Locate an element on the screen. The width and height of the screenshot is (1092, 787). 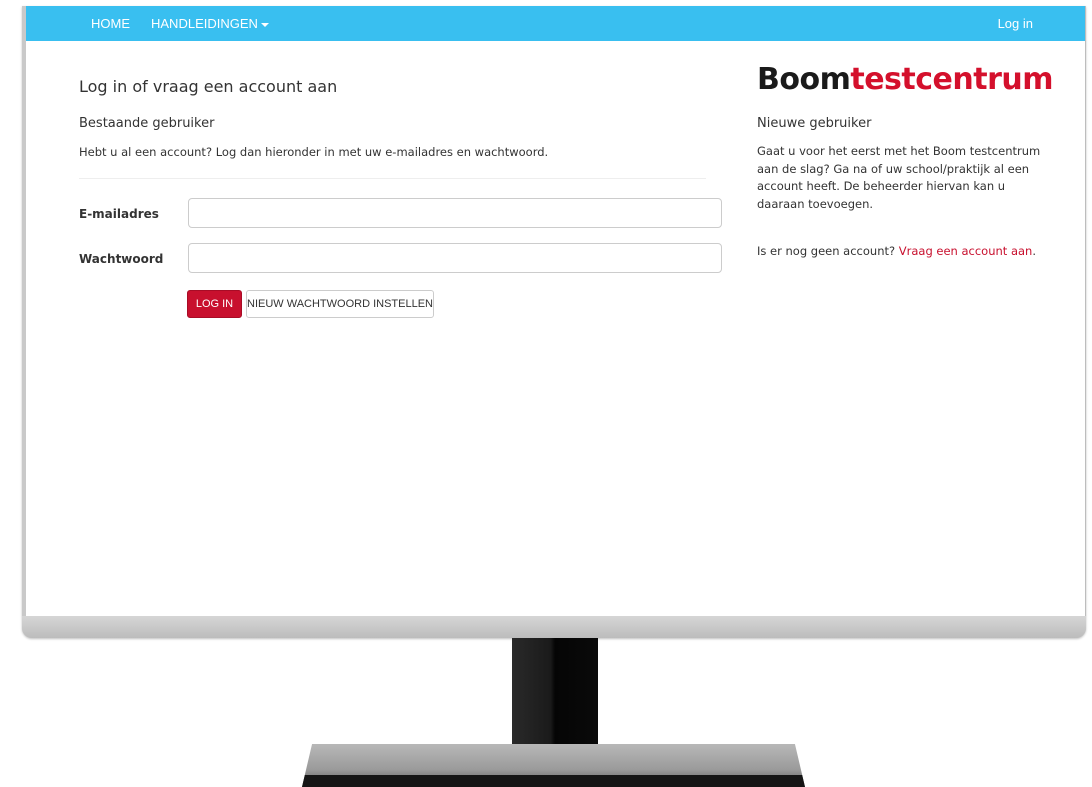
existing-user-heading: Bestaande gebruiker is located at coordinates (147, 123).